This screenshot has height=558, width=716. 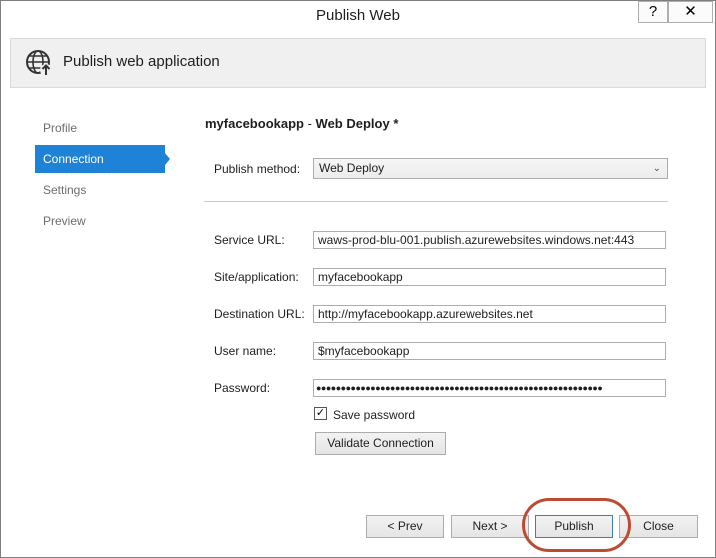 What do you see at coordinates (576, 525) in the screenshot?
I see `publish-highlight-annotation` at bounding box center [576, 525].